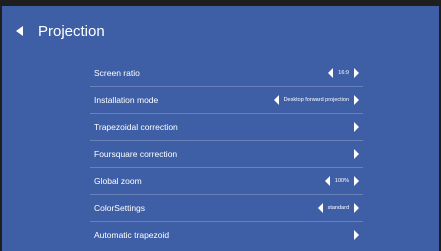 This screenshot has height=251, width=441. I want to click on setting-value: Desktop forward projection, so click(316, 100).